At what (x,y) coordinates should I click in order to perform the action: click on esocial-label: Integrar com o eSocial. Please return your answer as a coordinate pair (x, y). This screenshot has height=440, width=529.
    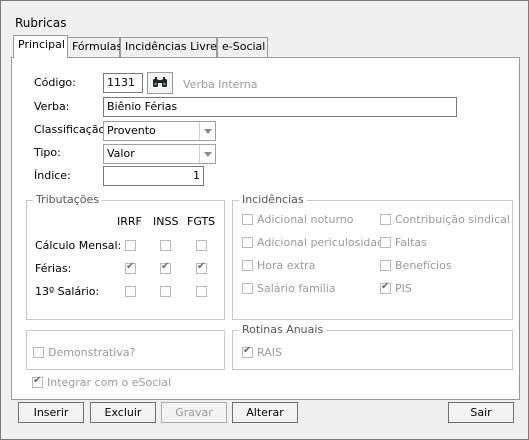
    Looking at the image, I should click on (109, 382).